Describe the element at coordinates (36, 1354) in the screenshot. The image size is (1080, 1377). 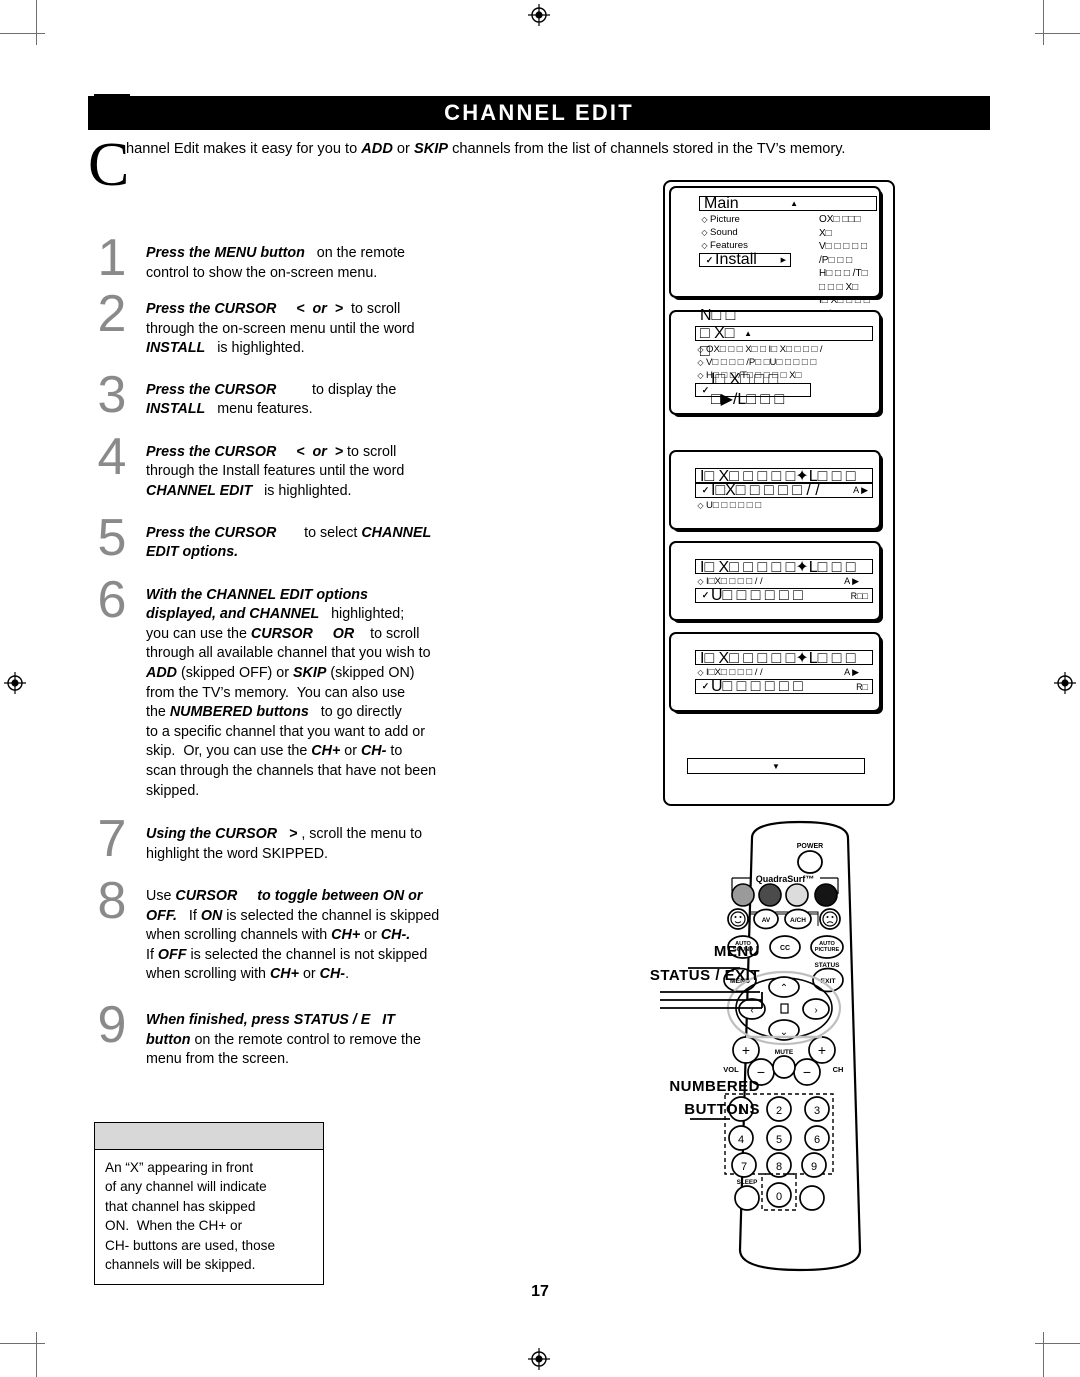
I see `crop-mark-bottom-left-v` at that location.